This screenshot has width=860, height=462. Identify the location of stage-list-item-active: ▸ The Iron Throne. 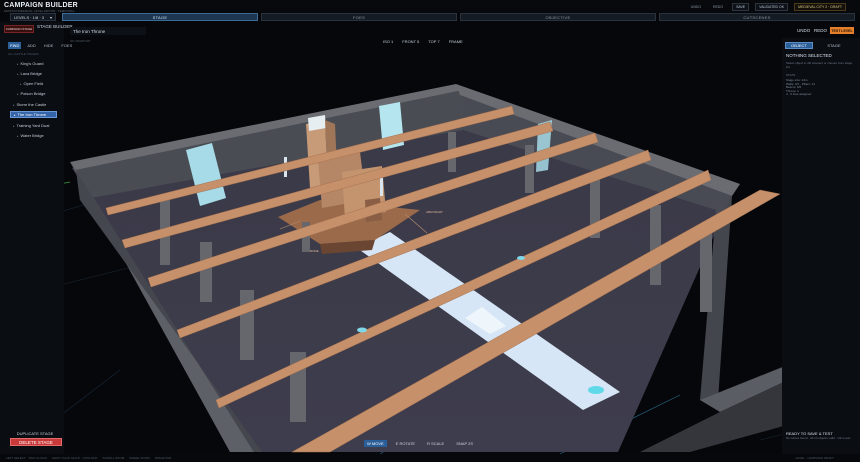
(33, 114).